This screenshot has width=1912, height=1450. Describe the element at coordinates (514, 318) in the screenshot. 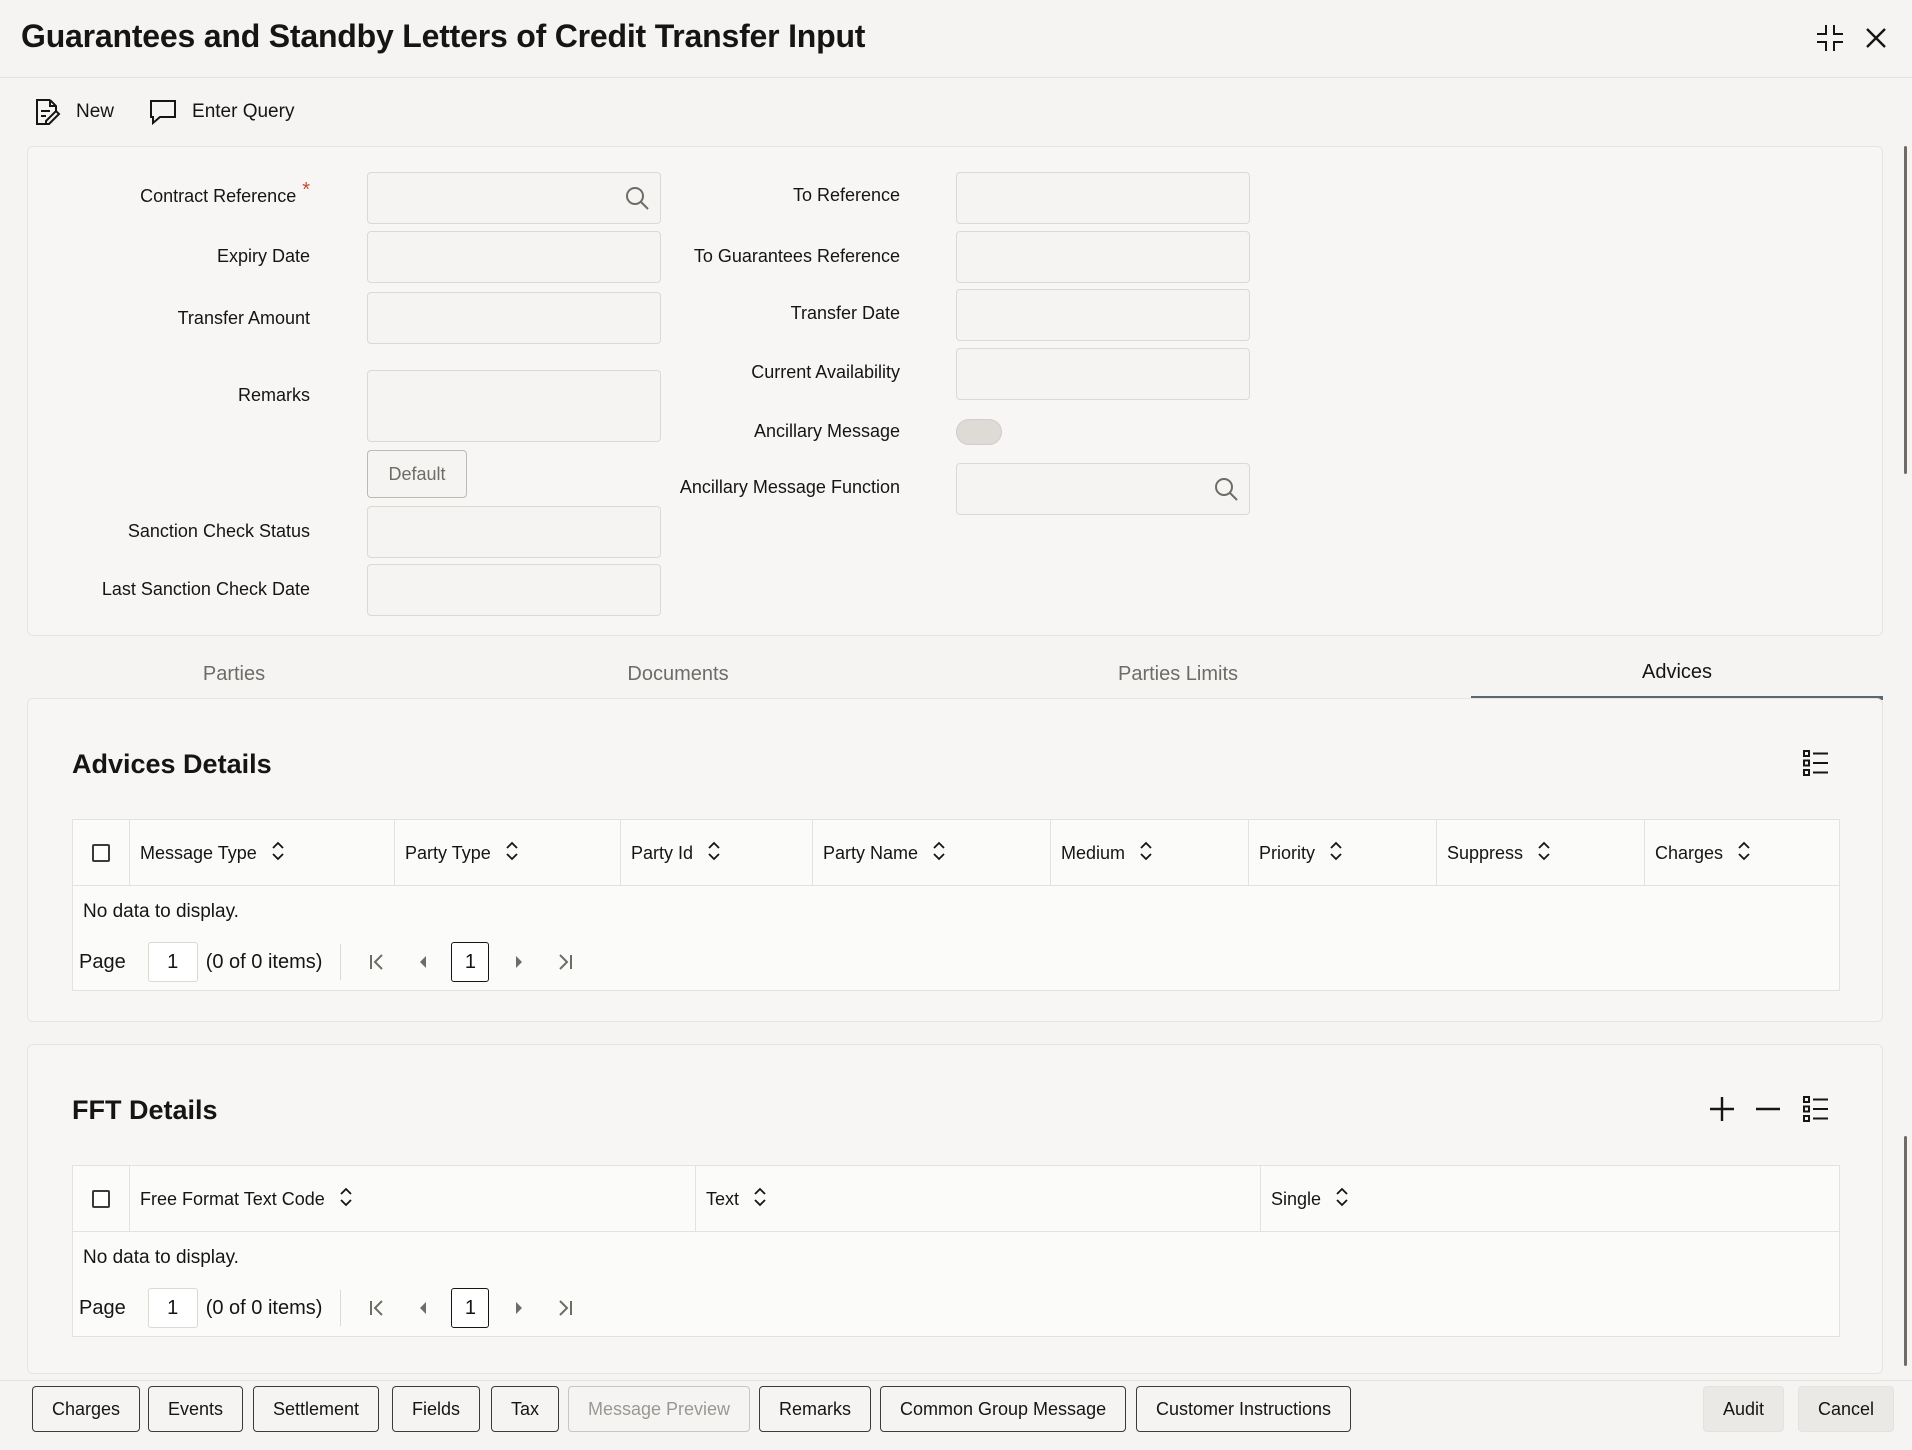

I see `transfer-amount-input` at that location.